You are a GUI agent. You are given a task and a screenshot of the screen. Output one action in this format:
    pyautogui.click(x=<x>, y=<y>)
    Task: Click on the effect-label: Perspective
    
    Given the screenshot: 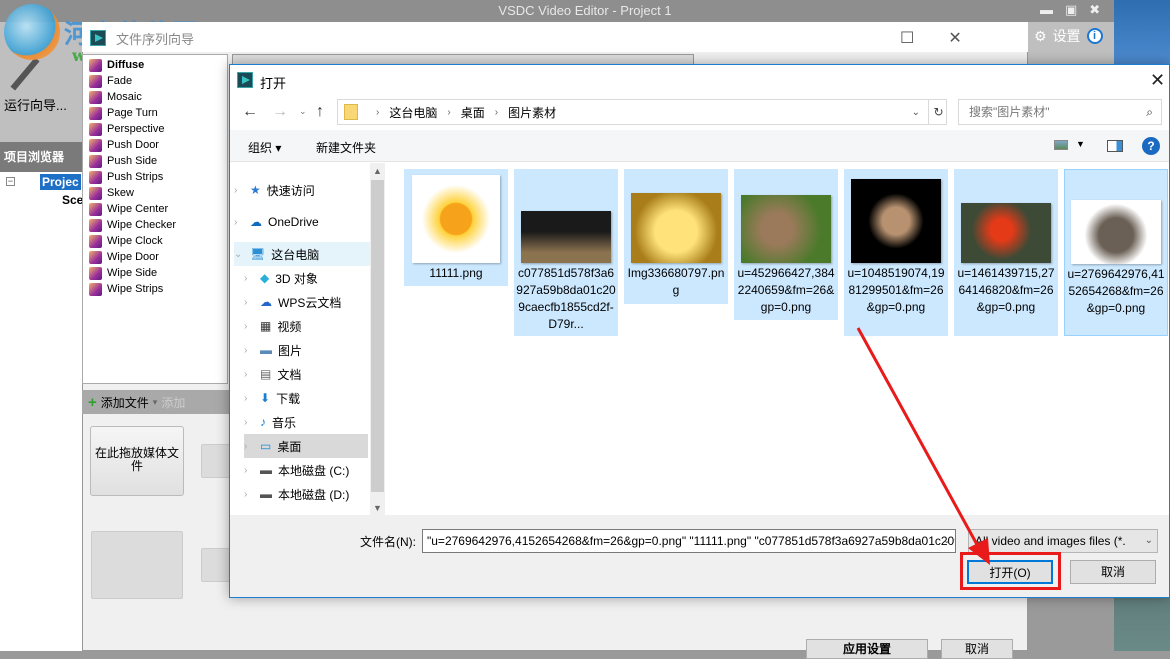 What is the action you would take?
    pyautogui.click(x=136, y=129)
    